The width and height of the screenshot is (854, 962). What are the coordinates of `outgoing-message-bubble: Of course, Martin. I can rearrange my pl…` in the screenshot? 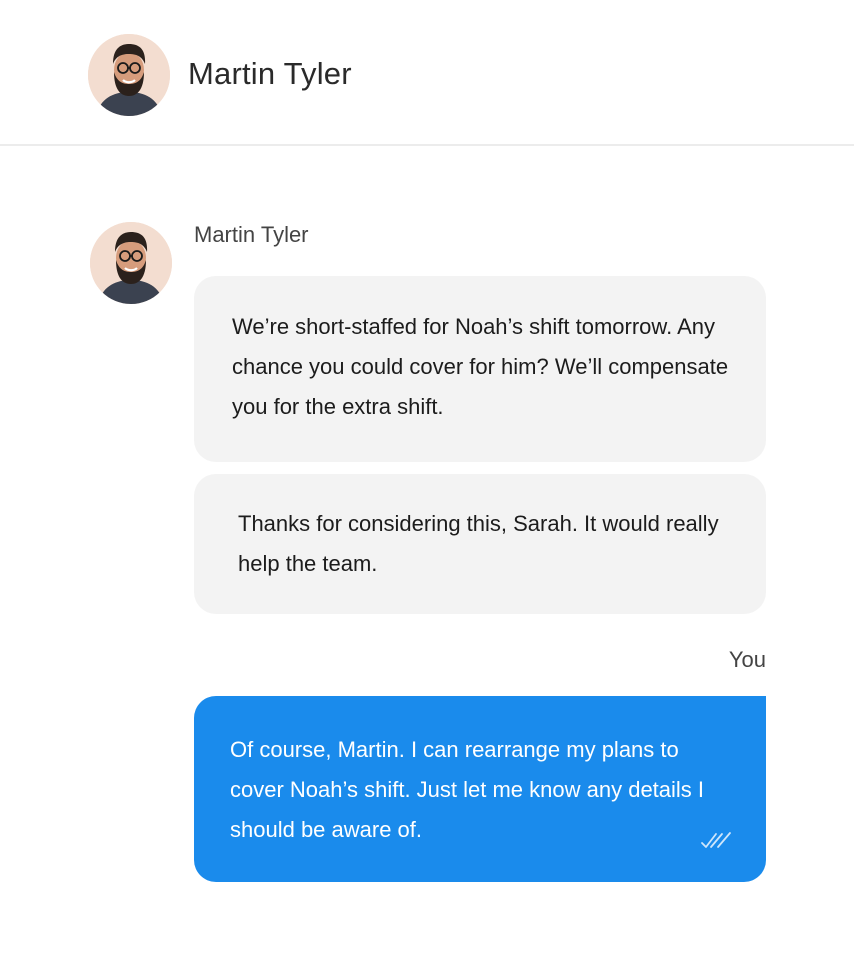 It's located at (480, 789).